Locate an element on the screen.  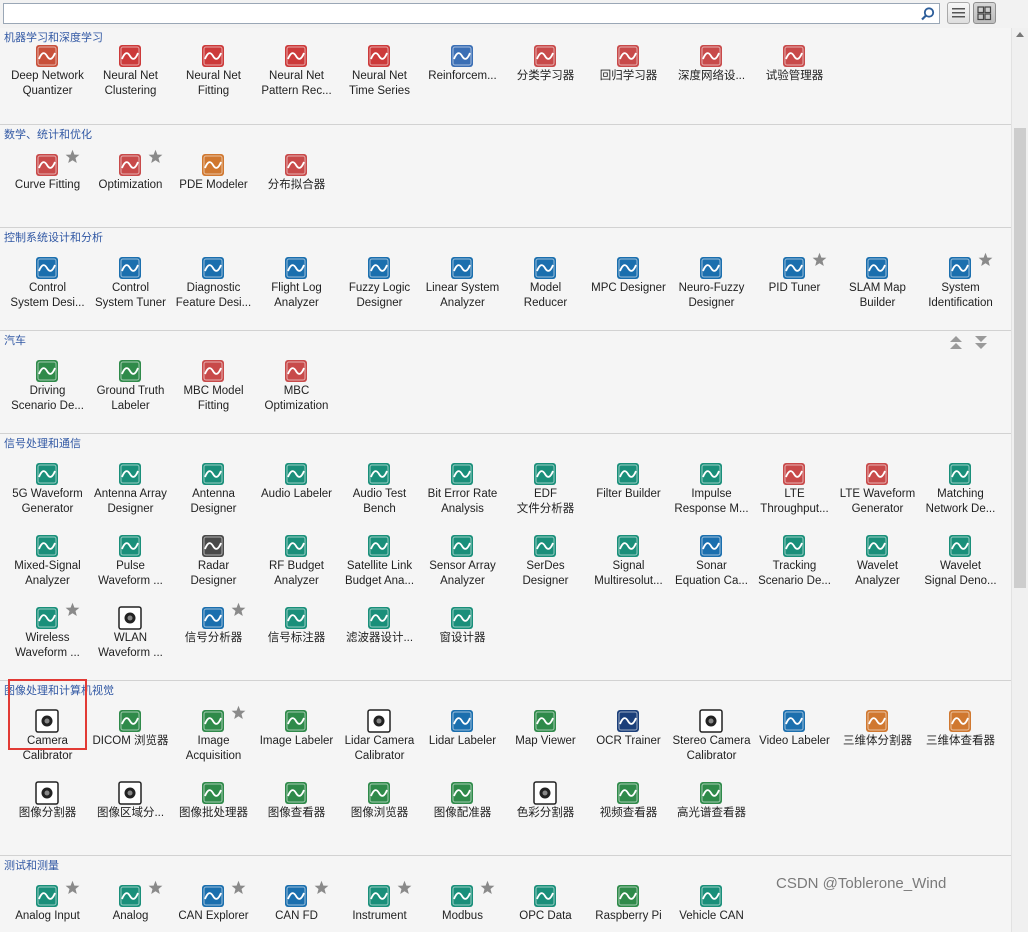
app-tile: SLAM Map Builder is located at coordinates (877, 292).